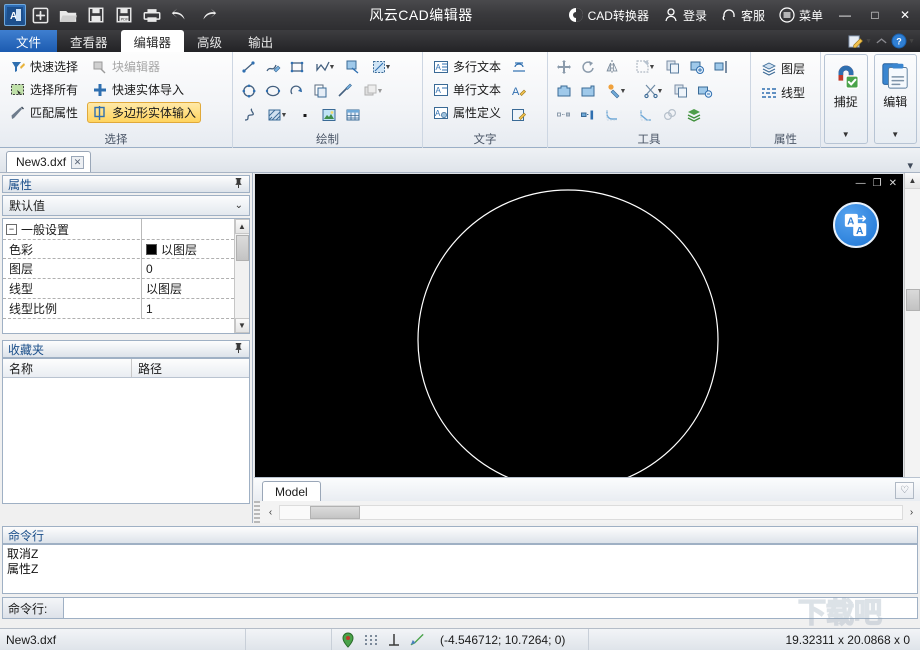 The width and height of the screenshot is (920, 650). Describe the element at coordinates (321, 91) in the screenshot. I see `copy-entity-icon` at that location.